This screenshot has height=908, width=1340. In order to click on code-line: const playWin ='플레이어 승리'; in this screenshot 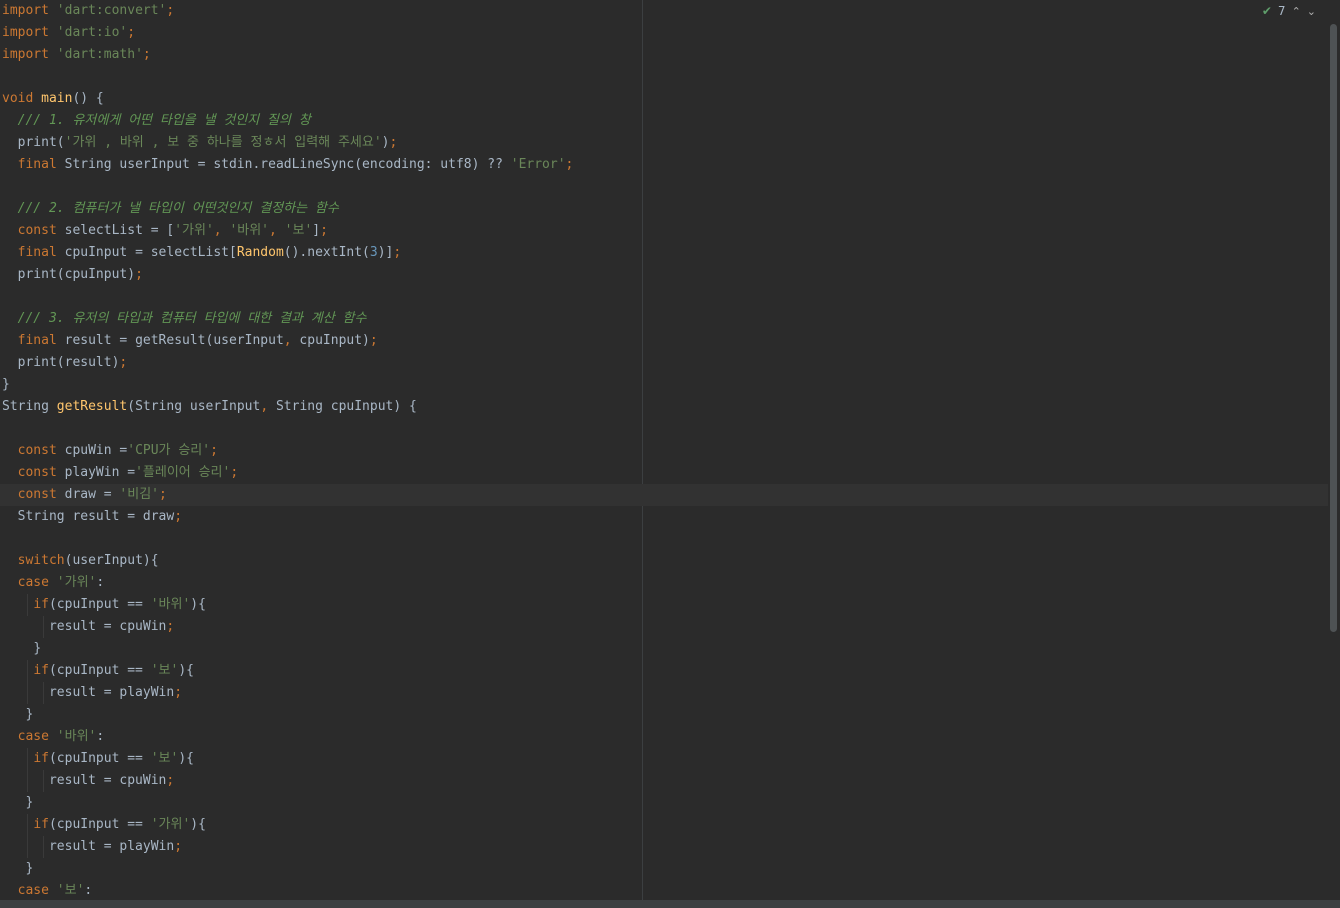, I will do `click(664, 473)`.